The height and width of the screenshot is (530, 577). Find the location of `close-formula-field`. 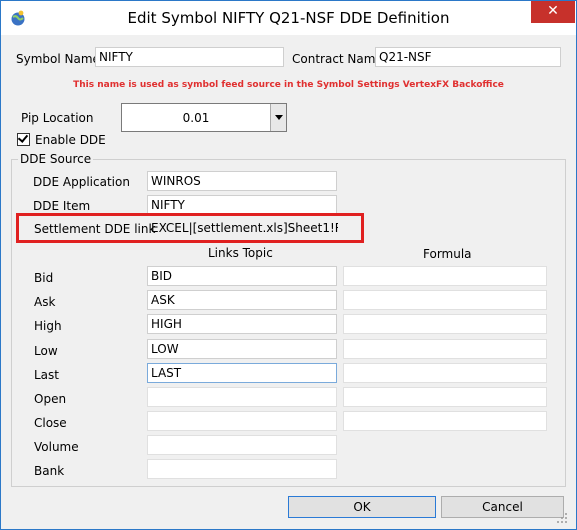

close-formula-field is located at coordinates (445, 421).